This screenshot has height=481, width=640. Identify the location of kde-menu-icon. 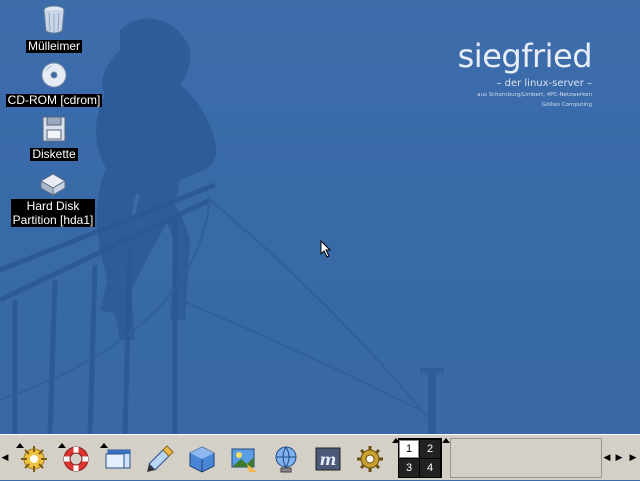
(34, 459).